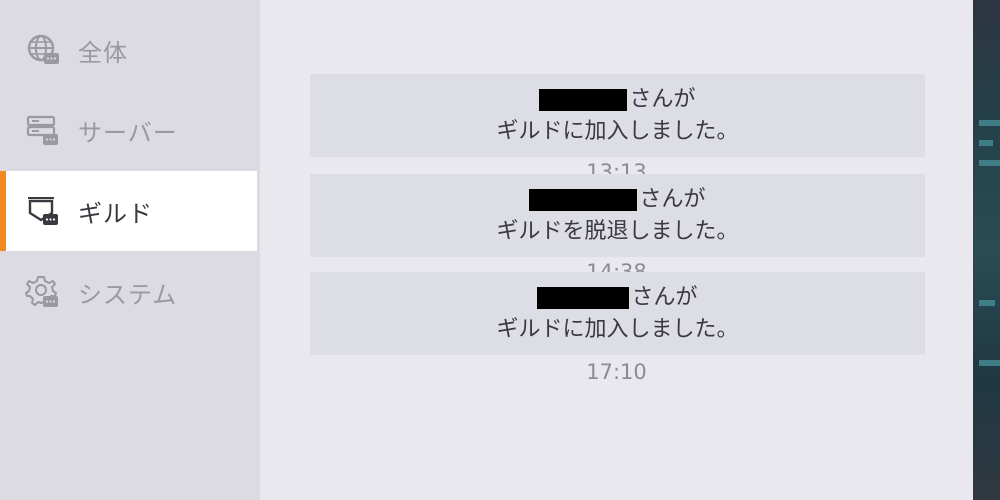 This screenshot has height=500, width=1000. What do you see at coordinates (43, 130) in the screenshot?
I see `server-chat-icon` at bounding box center [43, 130].